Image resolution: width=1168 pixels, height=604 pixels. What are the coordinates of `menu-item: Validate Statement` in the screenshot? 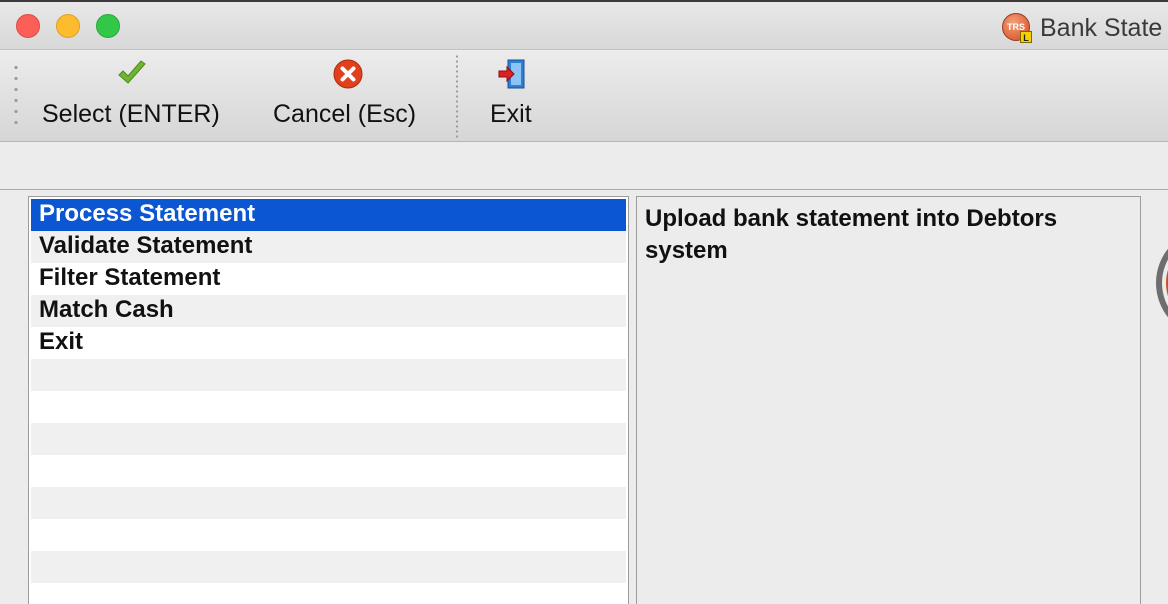 It's located at (328, 247).